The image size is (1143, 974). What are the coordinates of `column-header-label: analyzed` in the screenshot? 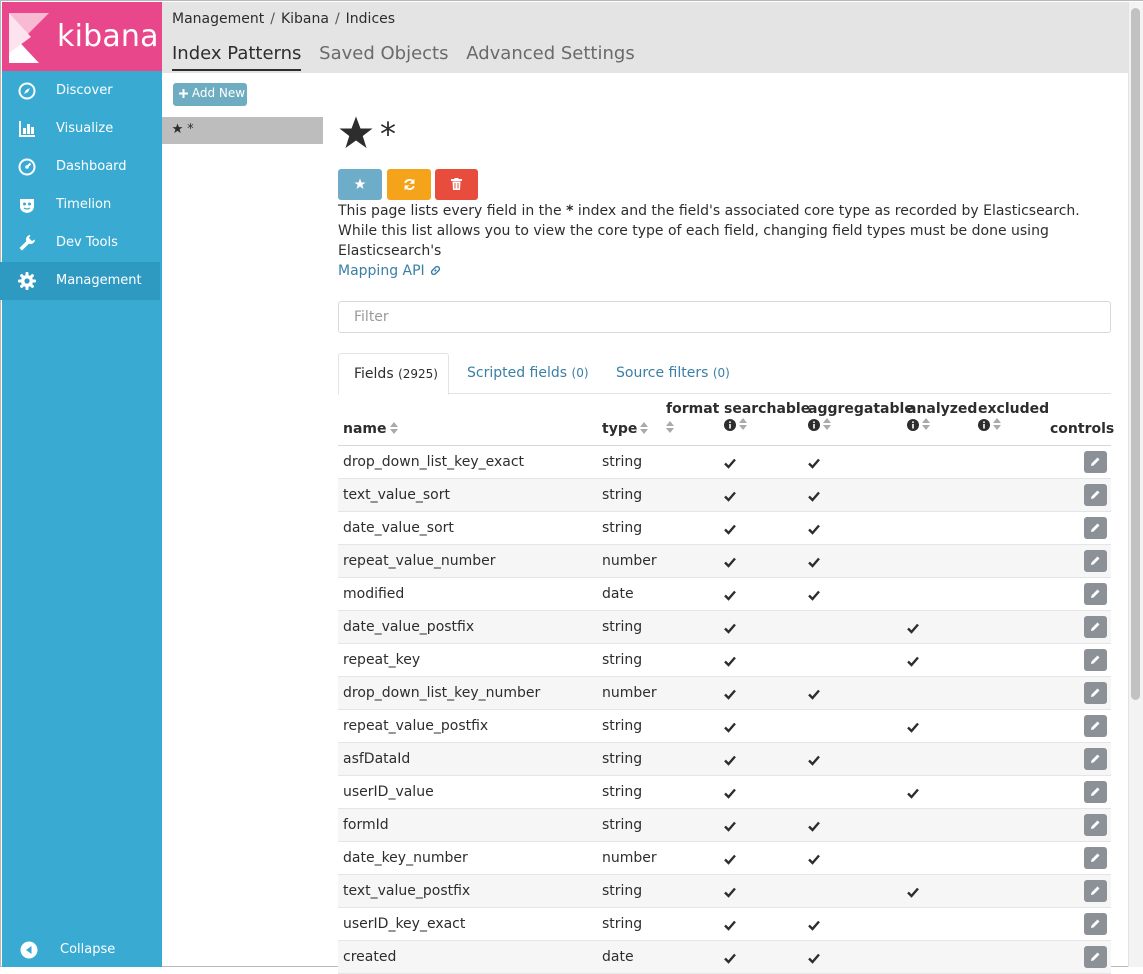 It's located at (942, 409).